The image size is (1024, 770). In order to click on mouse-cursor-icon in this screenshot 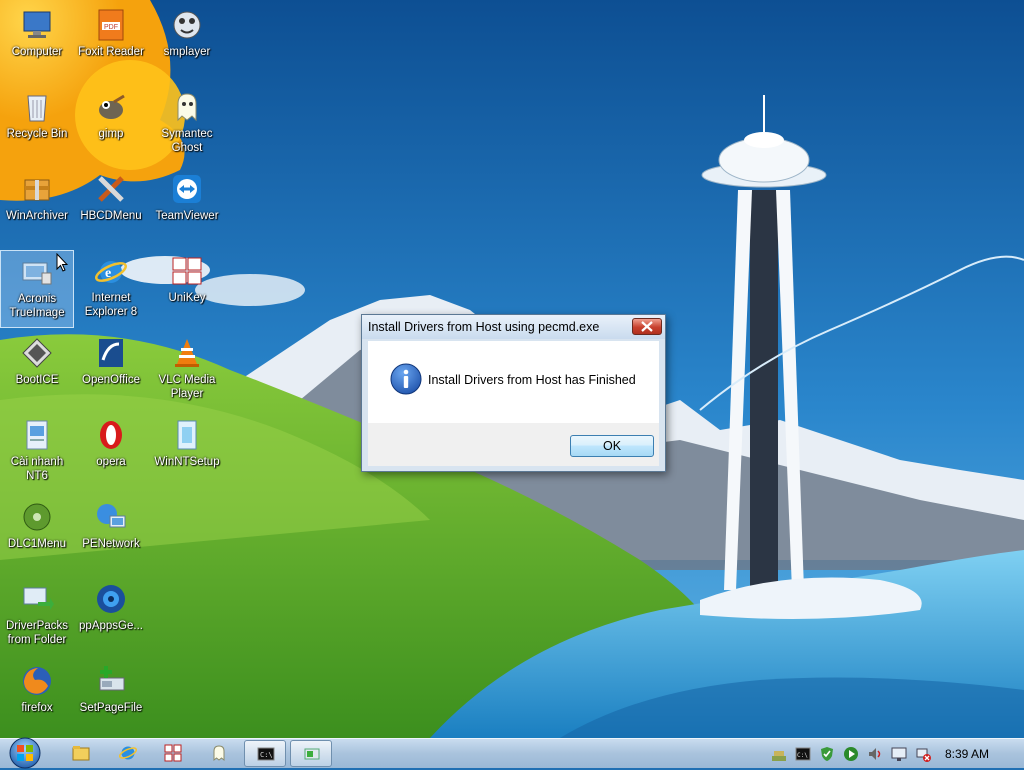, I will do `click(62, 262)`.